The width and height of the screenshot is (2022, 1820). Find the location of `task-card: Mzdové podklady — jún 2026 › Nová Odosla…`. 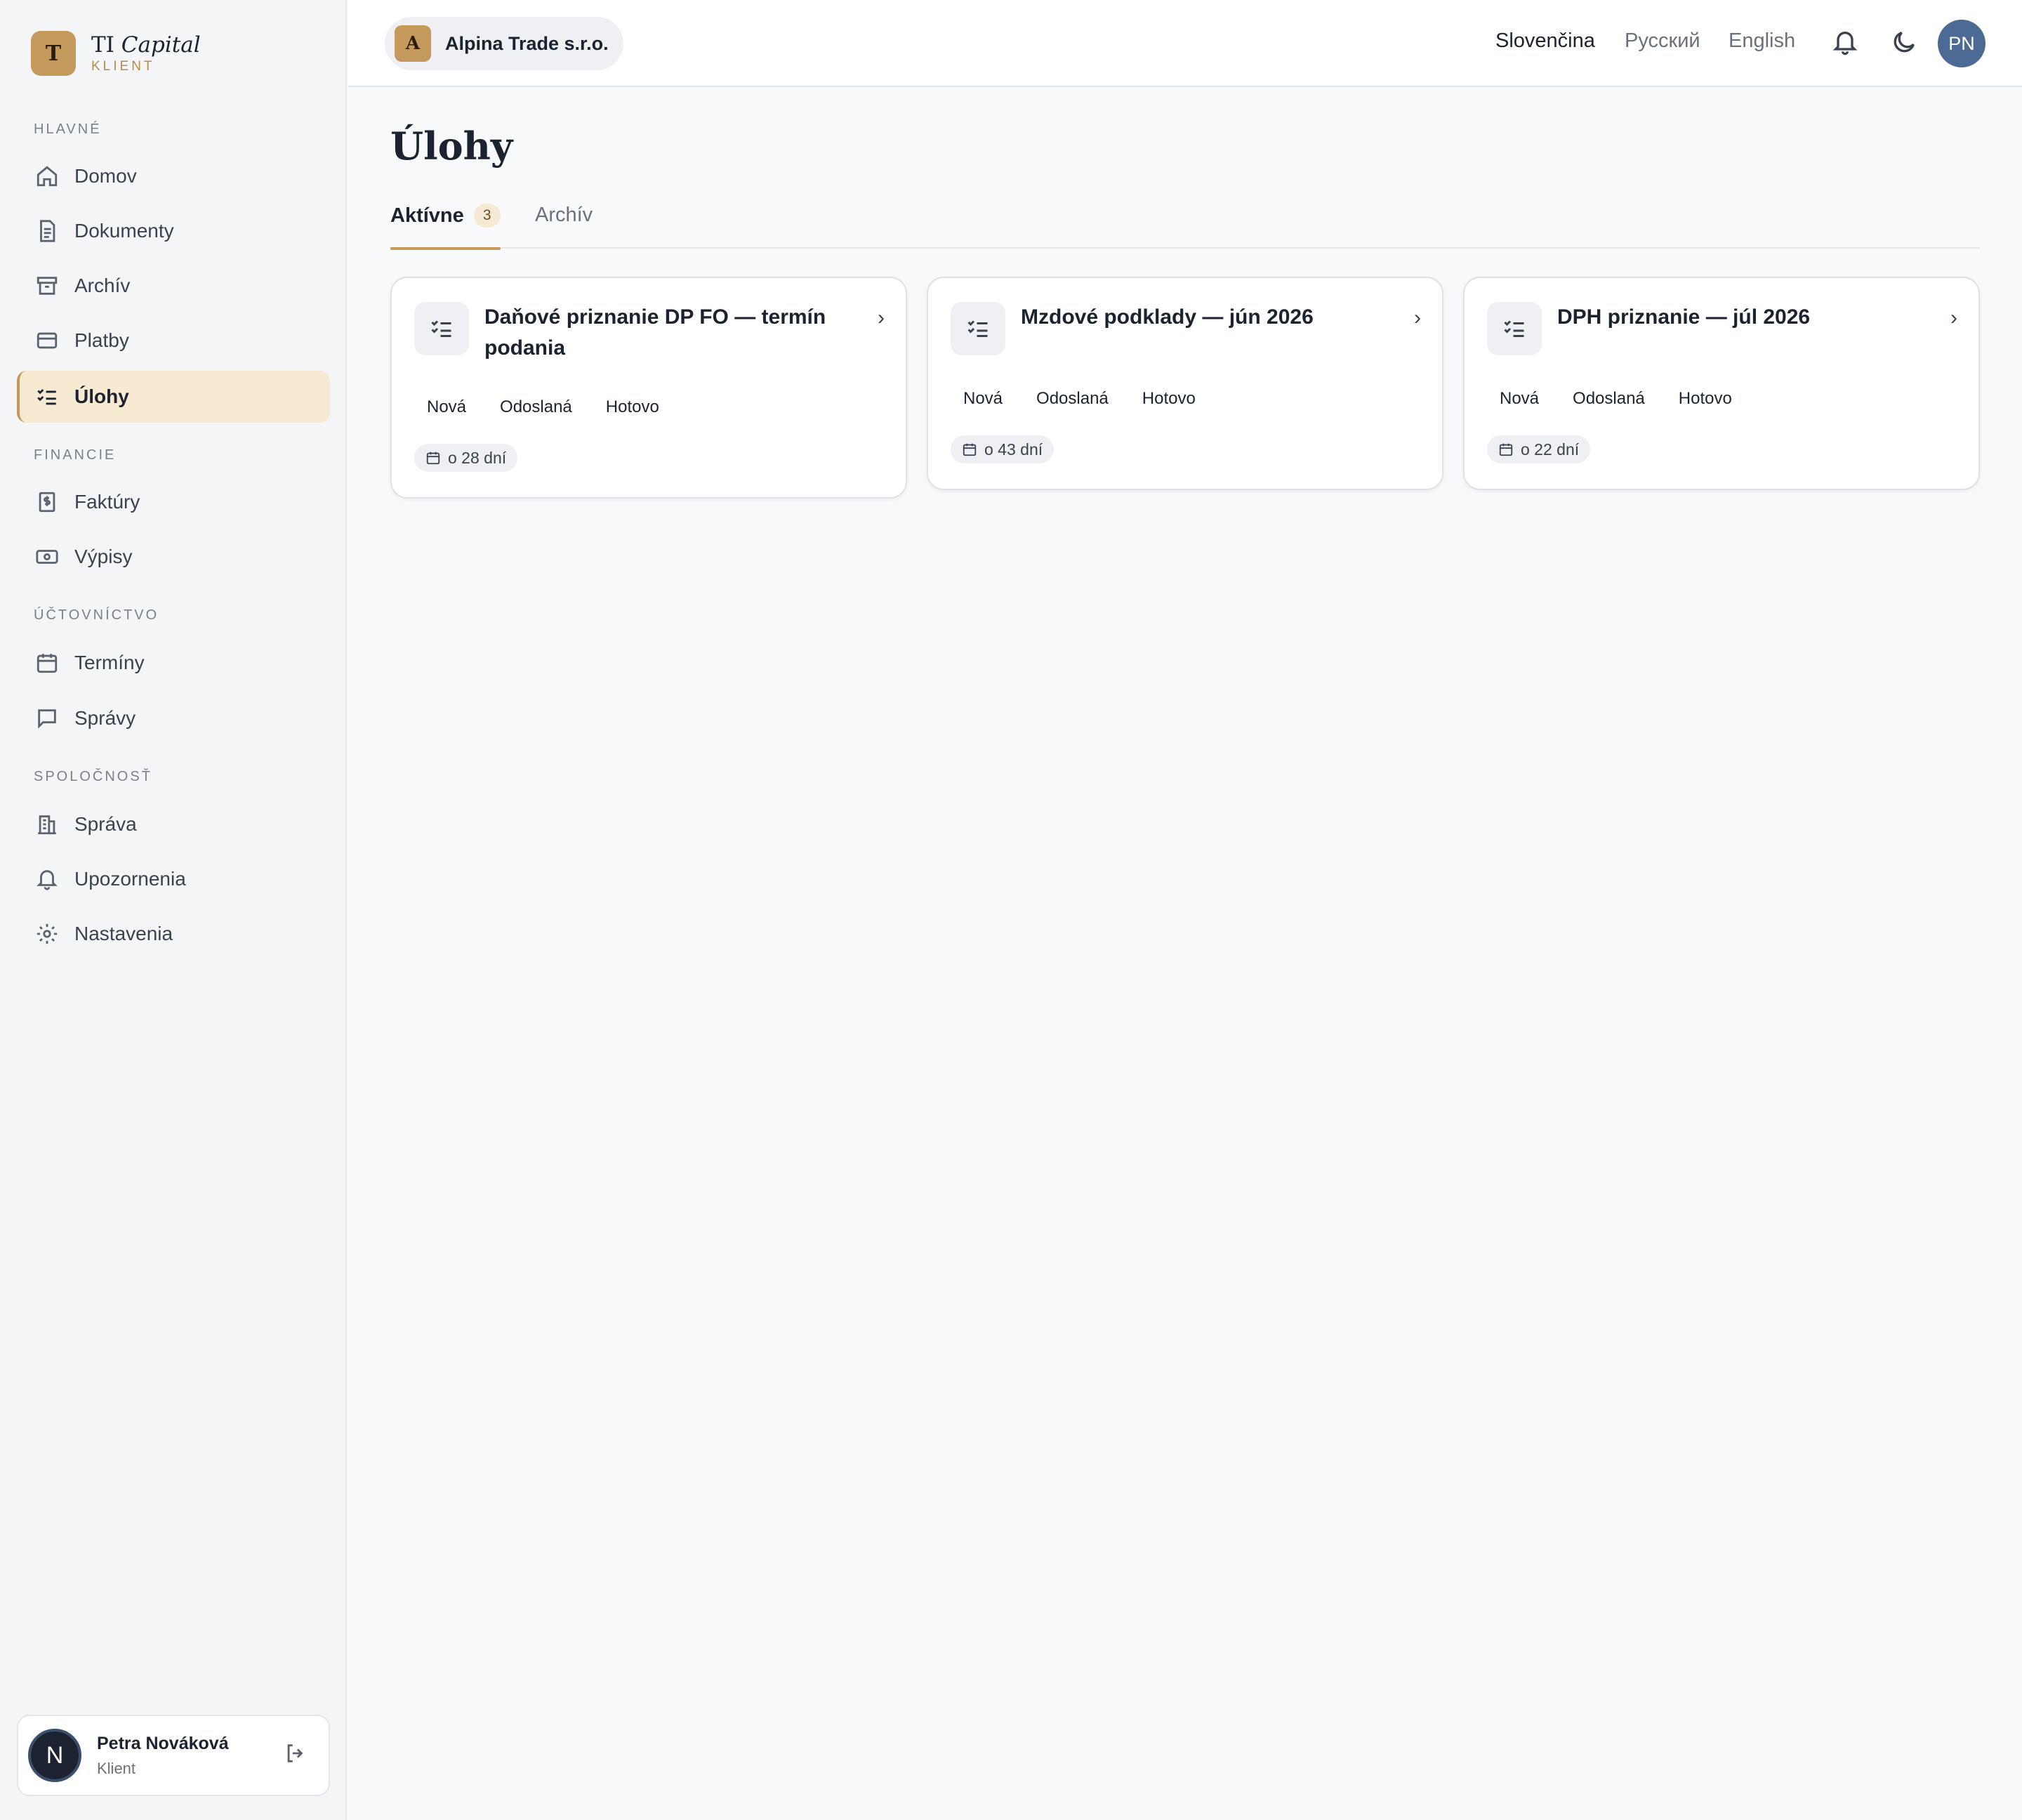

task-card: Mzdové podklady — jún 2026 › Nová Odosla… is located at coordinates (1185, 383).